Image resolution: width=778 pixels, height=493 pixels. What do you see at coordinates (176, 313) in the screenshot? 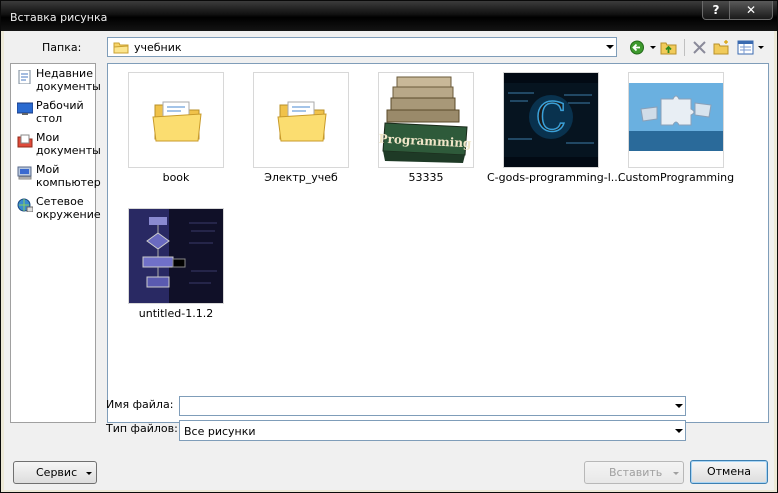
I see `file-name: untitled-1.1.2` at bounding box center [176, 313].